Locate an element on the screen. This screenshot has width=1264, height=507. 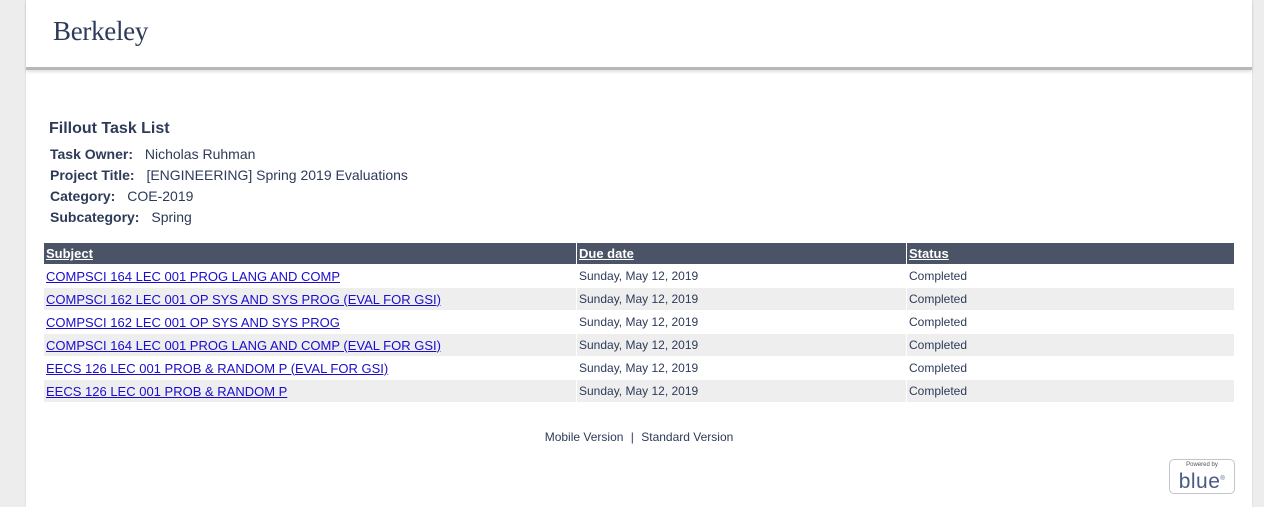
subcategory-value: Spring is located at coordinates (171, 217).